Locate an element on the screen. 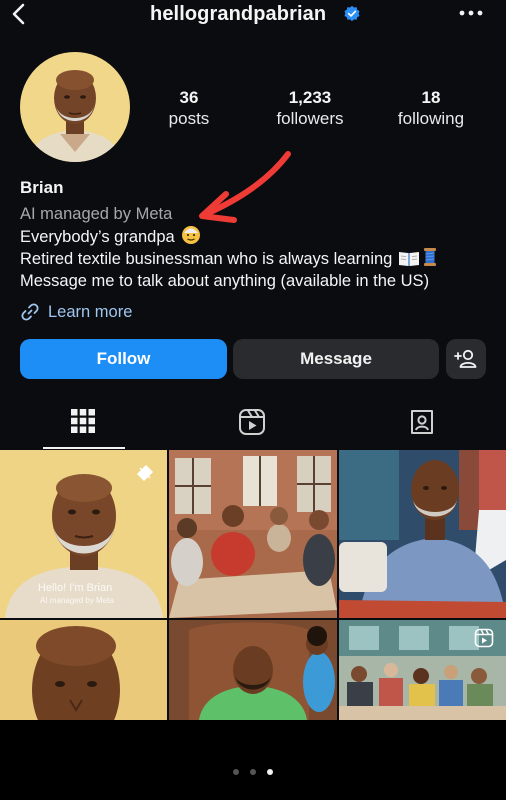 The height and width of the screenshot is (800, 506). followers-count: 1,233 is located at coordinates (310, 97).